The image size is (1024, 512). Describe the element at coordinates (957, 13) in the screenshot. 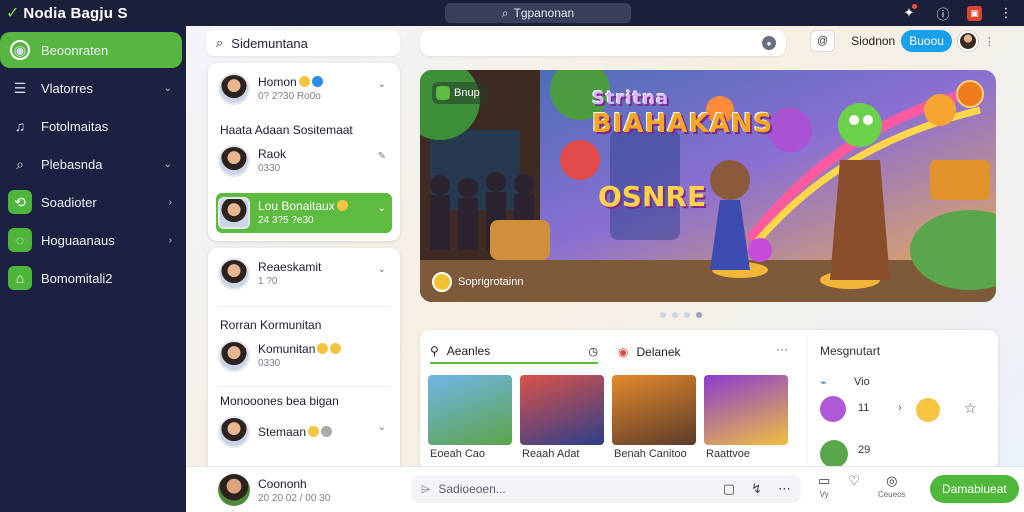

I see `top-icons: ✦ ⓘ ▣ ⋮` at that location.